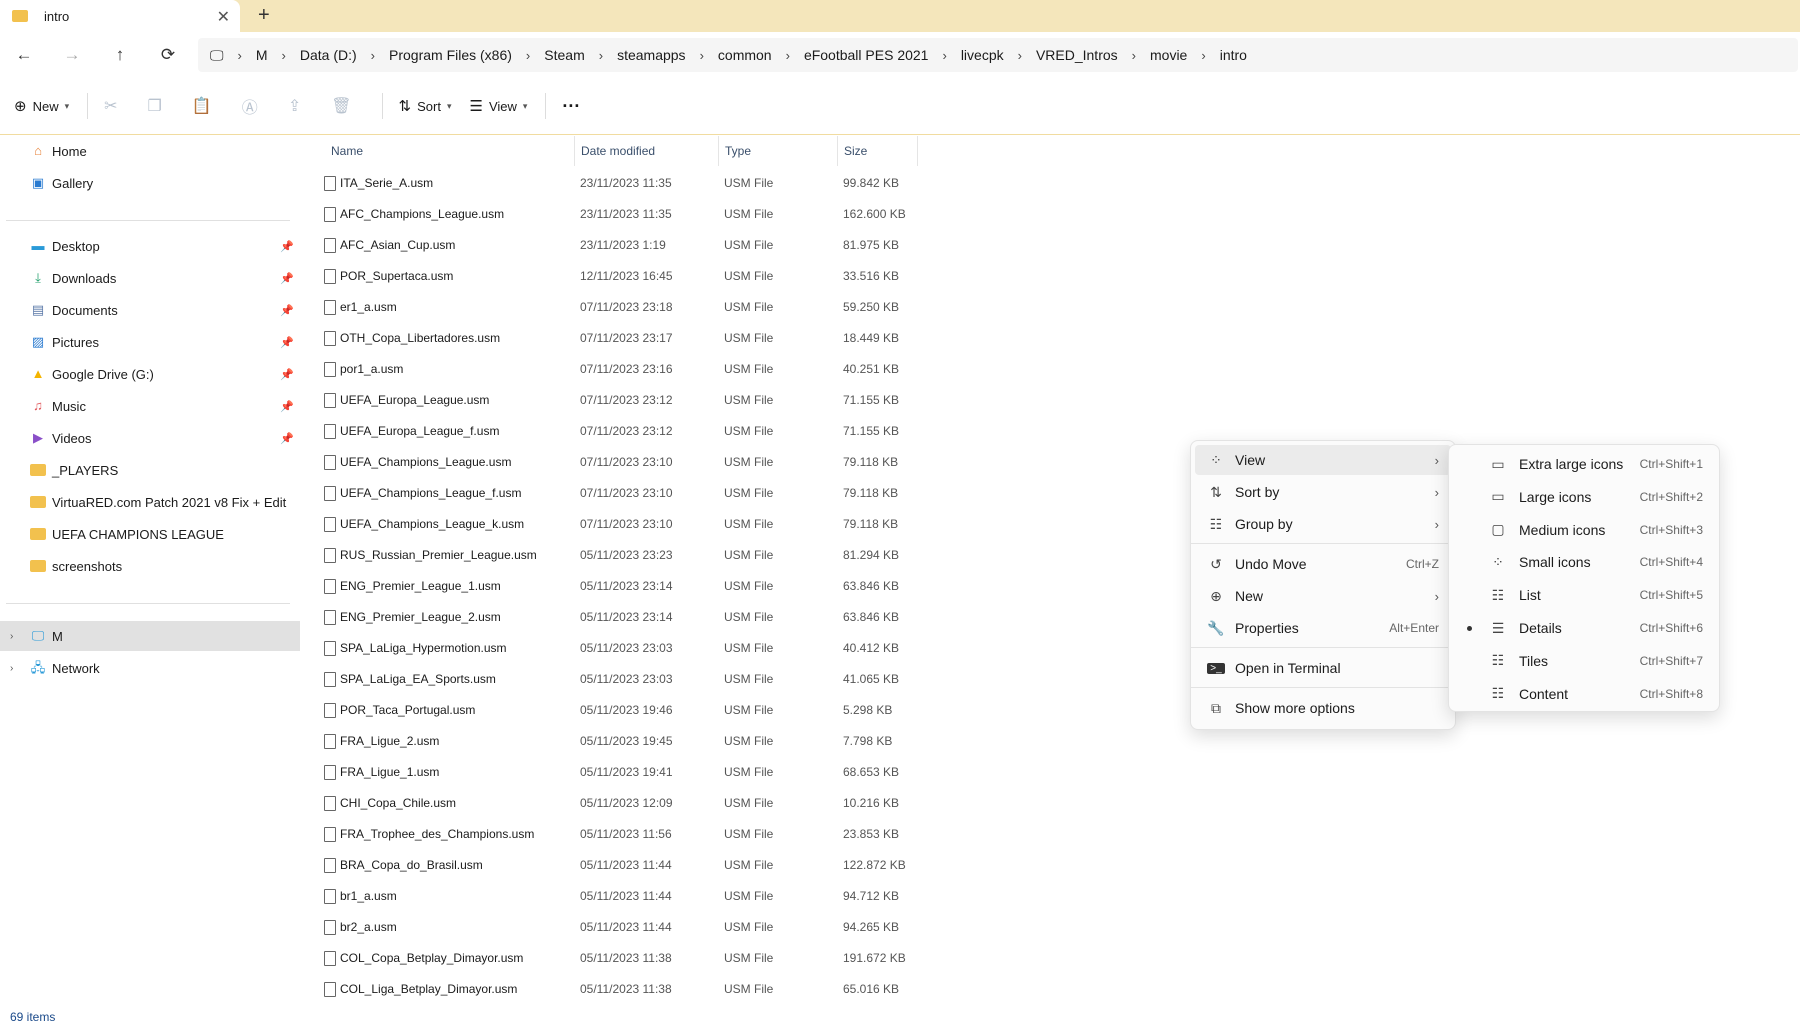  I want to click on breadcrumb-efootball: eFootball PES 2021, so click(866, 55).